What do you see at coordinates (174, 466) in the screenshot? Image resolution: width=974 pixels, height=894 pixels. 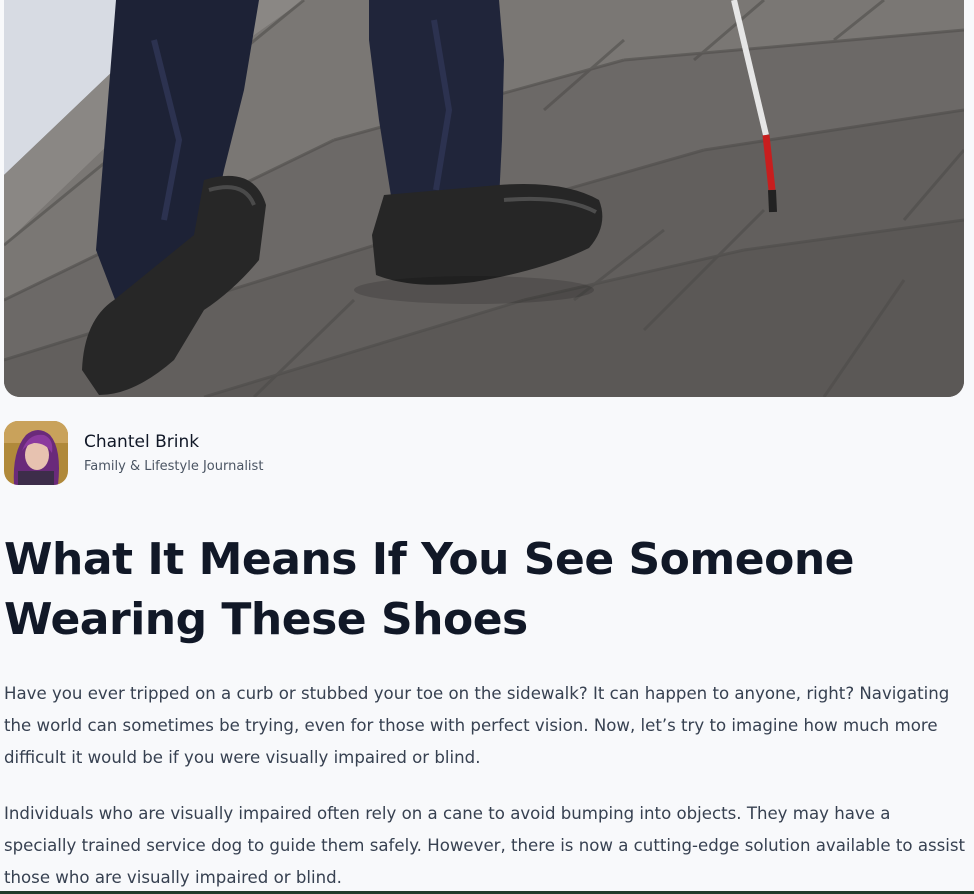 I see `author-role: Family & Lifestyle Journalist` at bounding box center [174, 466].